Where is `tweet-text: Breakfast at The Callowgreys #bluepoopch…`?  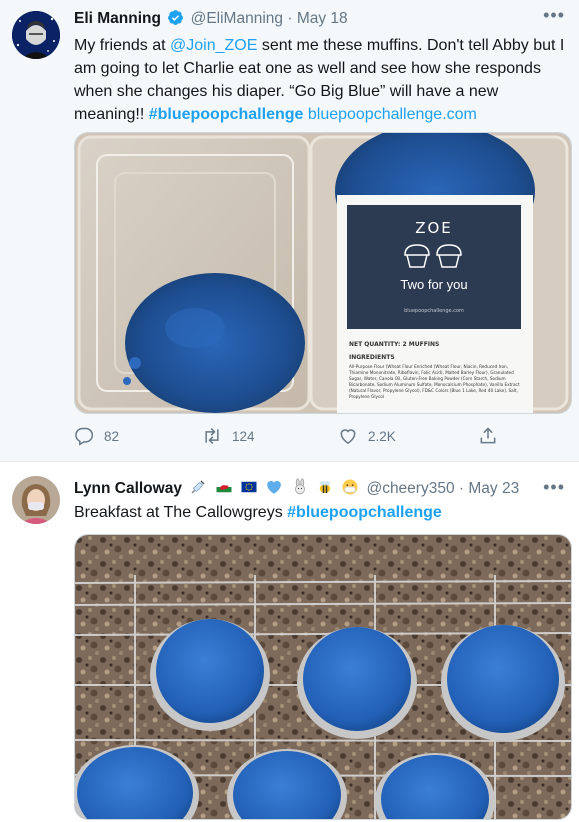
tweet-text: Breakfast at The Callowgreys #bluepoopch… is located at coordinates (319, 512).